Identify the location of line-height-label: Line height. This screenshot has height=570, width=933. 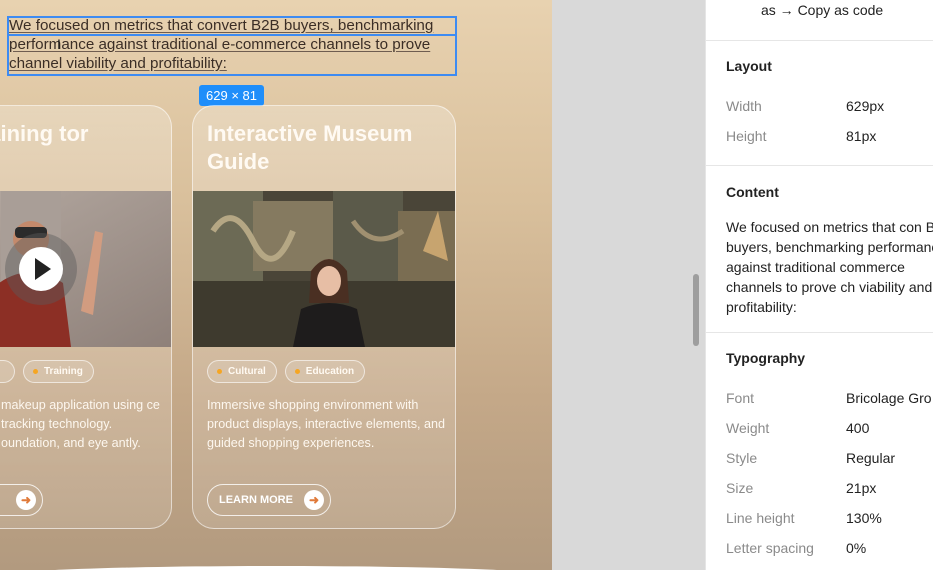
(760, 518).